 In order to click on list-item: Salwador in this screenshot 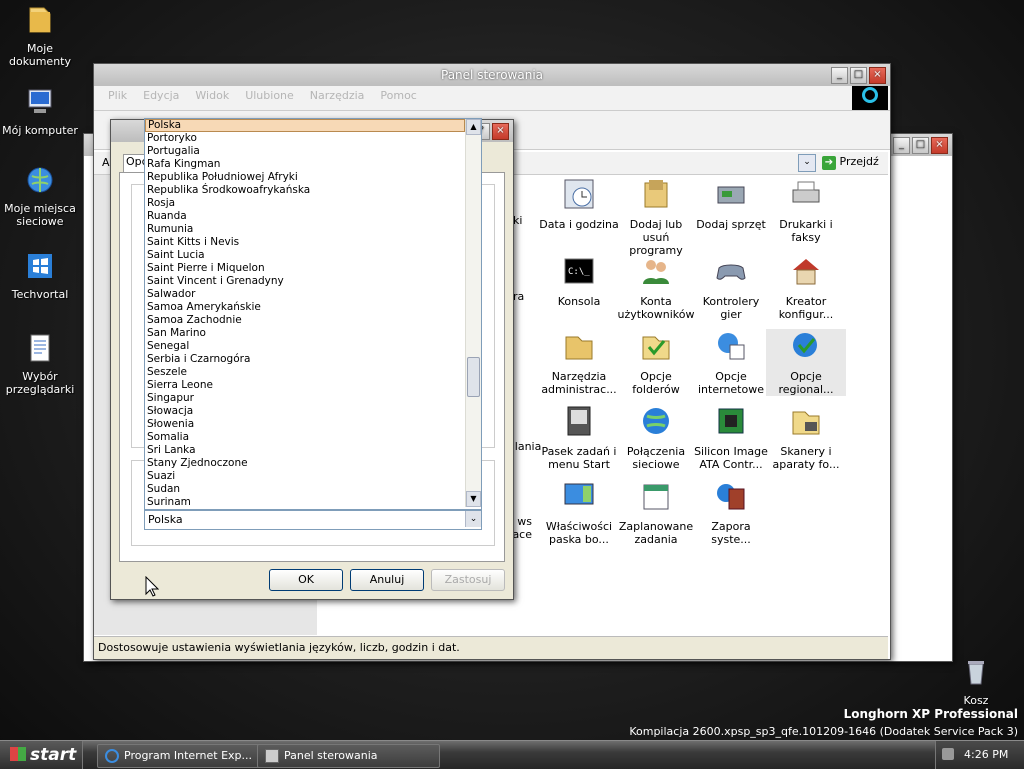, I will do `click(305, 294)`.